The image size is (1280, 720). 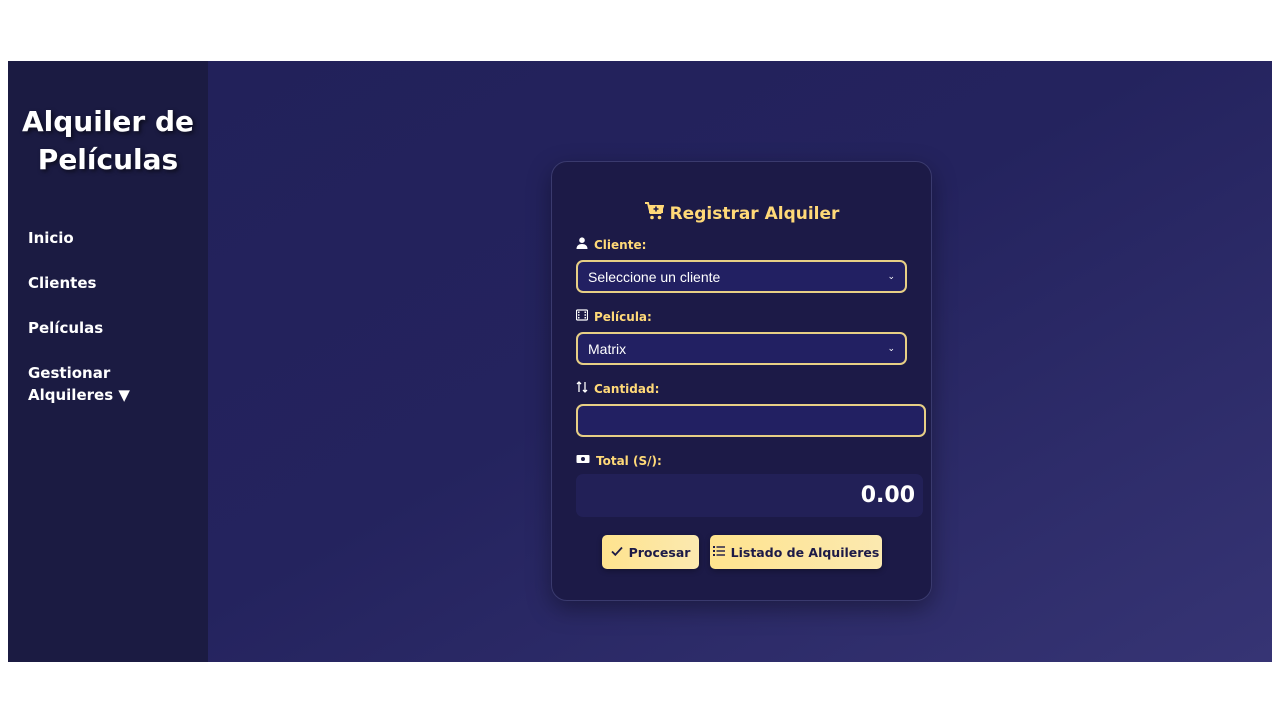 What do you see at coordinates (887, 495) in the screenshot?
I see `total-value: 0.00` at bounding box center [887, 495].